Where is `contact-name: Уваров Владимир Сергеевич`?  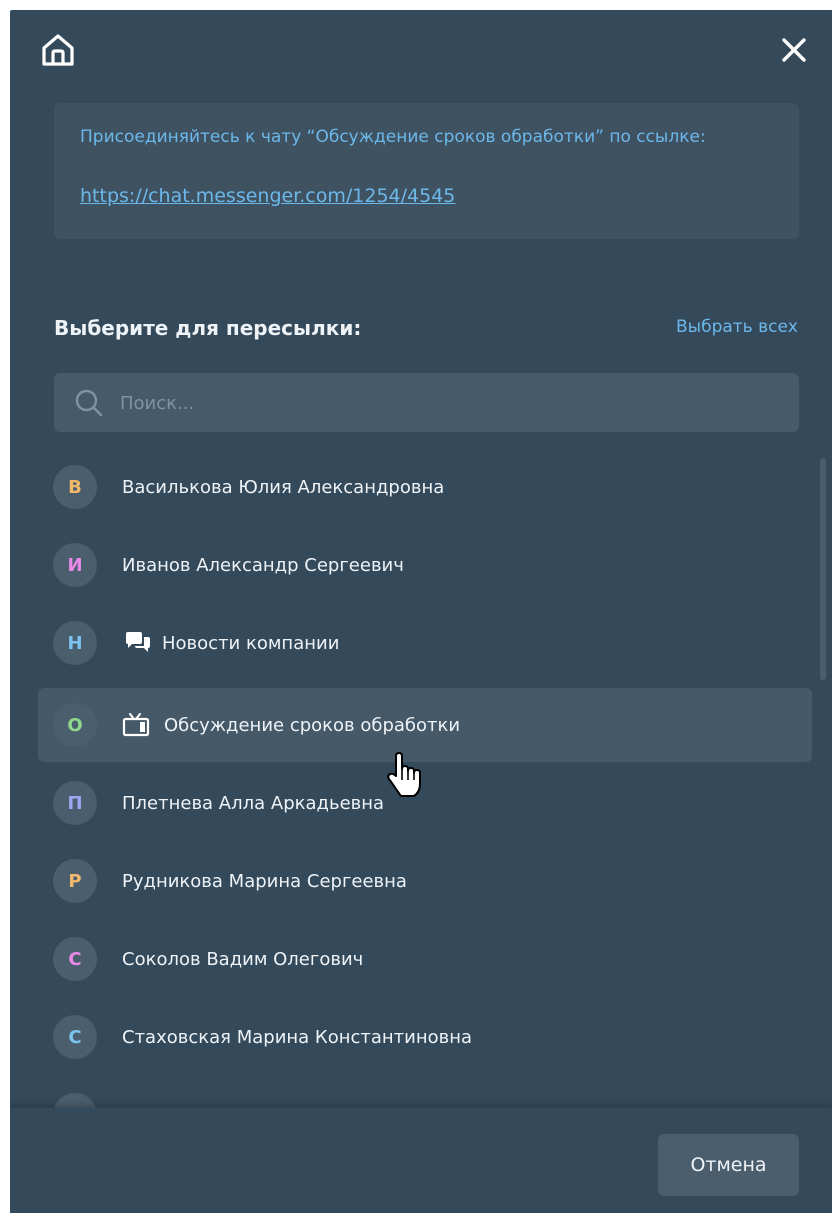 contact-name: Уваров Владимир Сергеевич is located at coordinates (258, 1093).